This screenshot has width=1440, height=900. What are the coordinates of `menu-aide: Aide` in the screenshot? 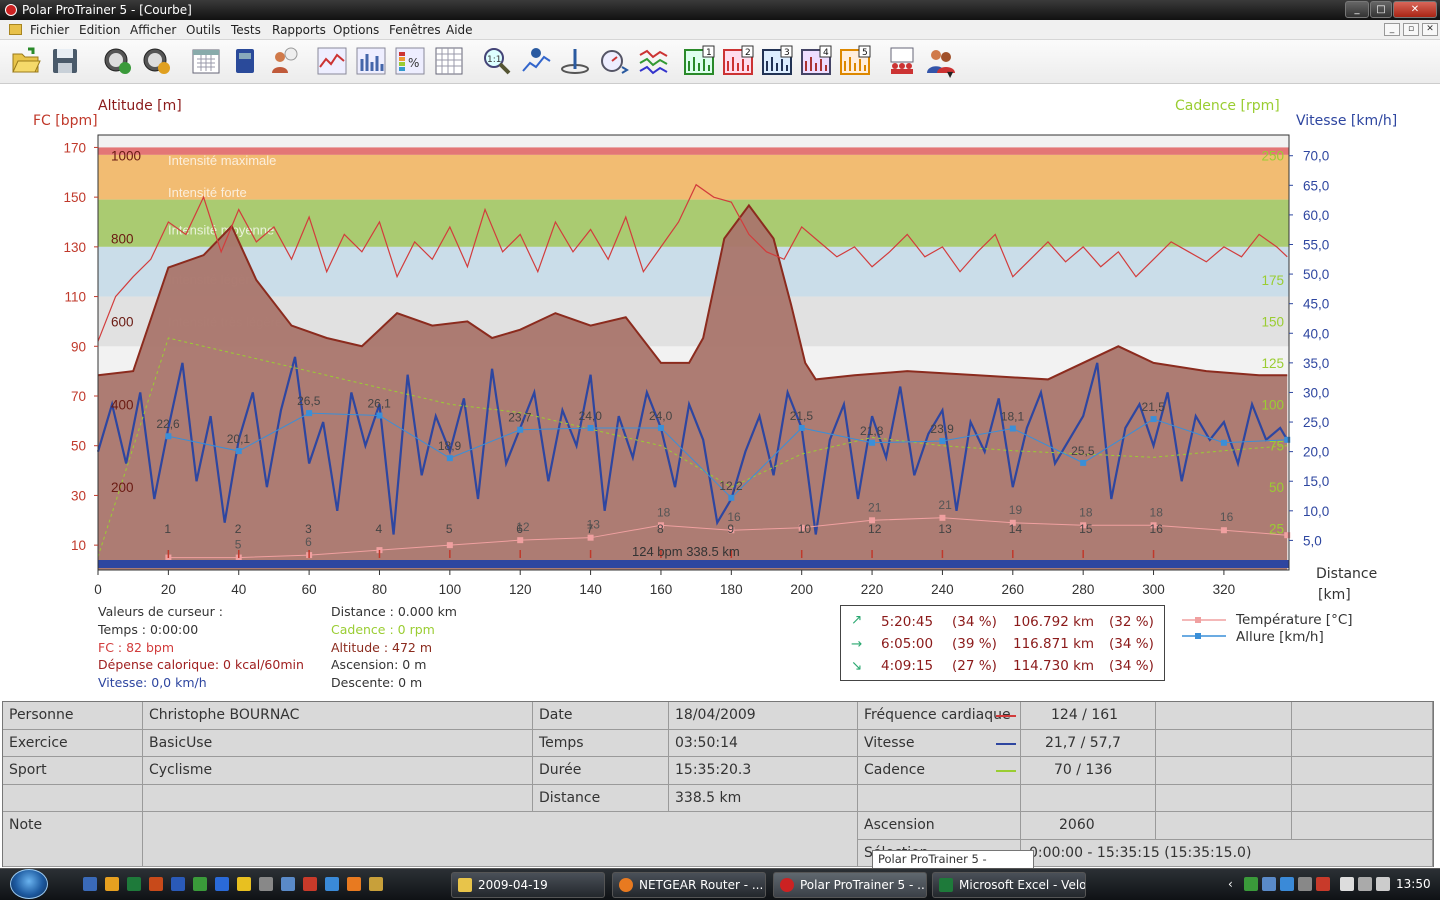 It's located at (459, 30).